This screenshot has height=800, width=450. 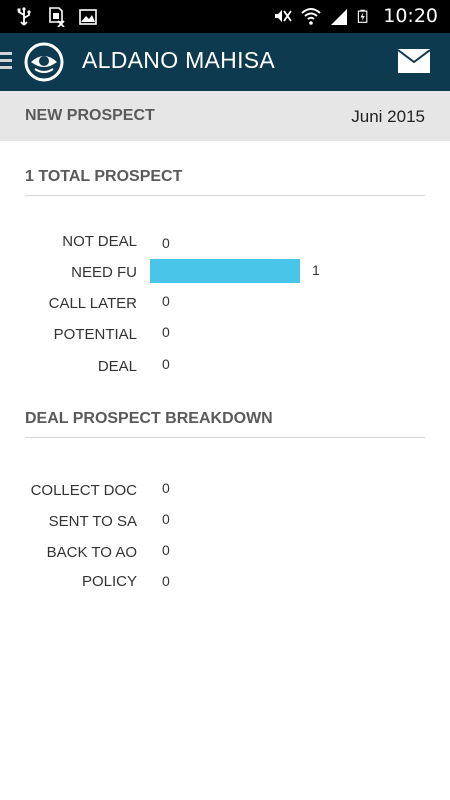 What do you see at coordinates (414, 61) in the screenshot?
I see `mail-icon` at bounding box center [414, 61].